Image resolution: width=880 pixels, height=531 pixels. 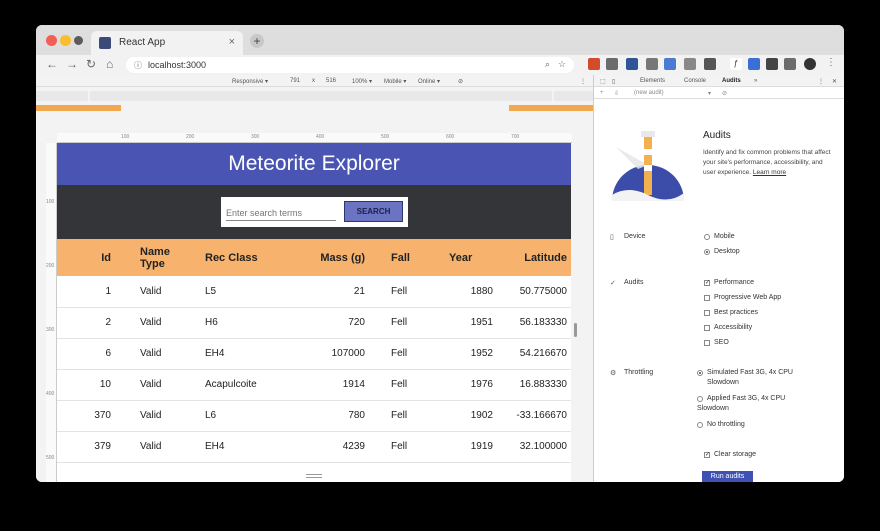 What do you see at coordinates (86, 257) in the screenshot?
I see `column-header-id: Id` at bounding box center [86, 257].